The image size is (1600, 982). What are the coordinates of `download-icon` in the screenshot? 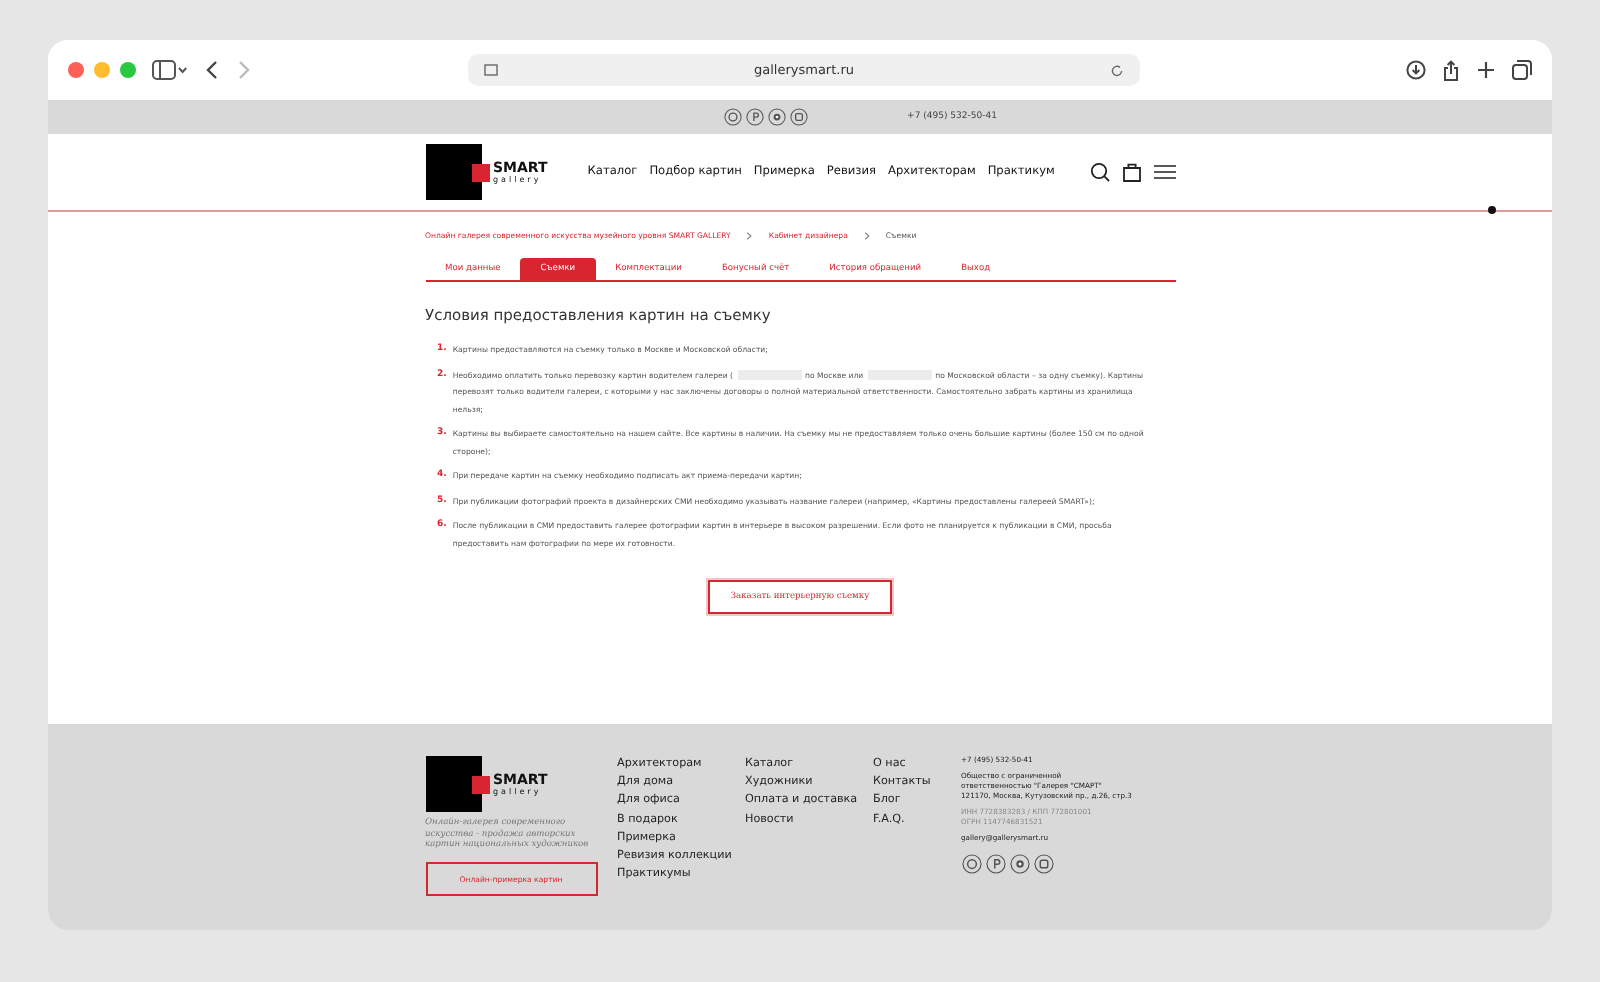 It's located at (1416, 69).